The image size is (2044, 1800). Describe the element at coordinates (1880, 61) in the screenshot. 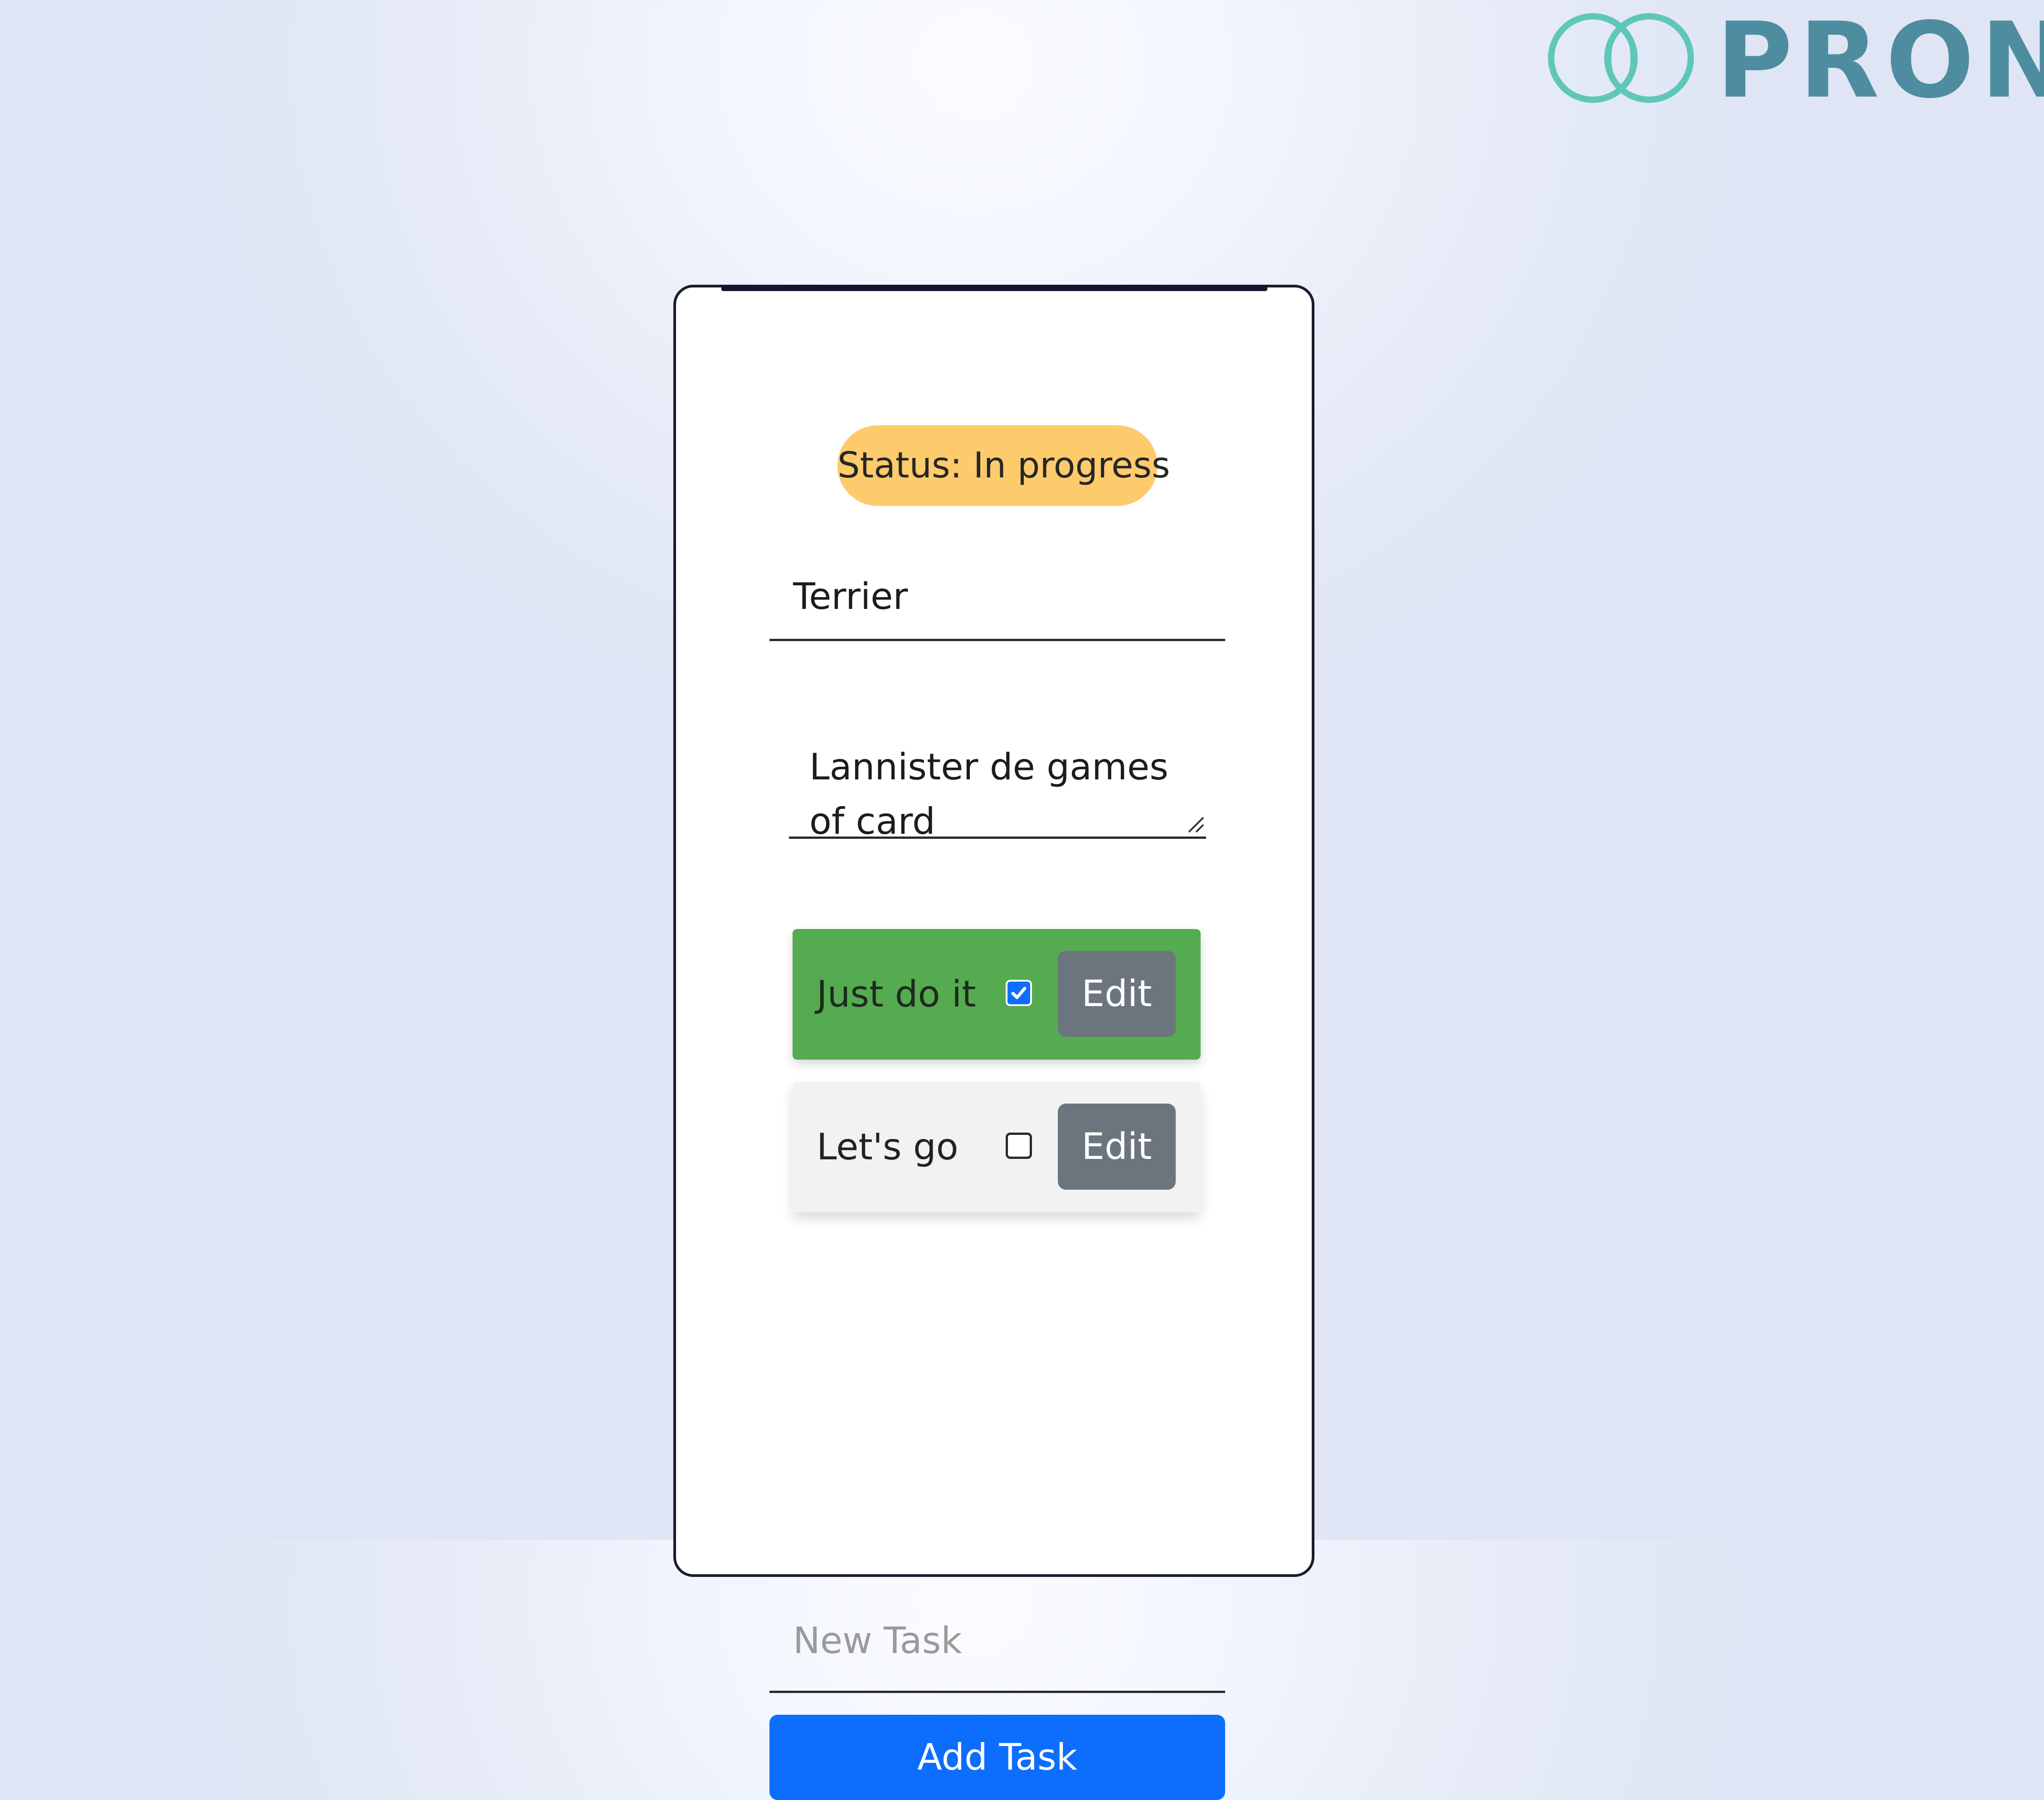

I see `logo-wordmark: PRONO` at that location.